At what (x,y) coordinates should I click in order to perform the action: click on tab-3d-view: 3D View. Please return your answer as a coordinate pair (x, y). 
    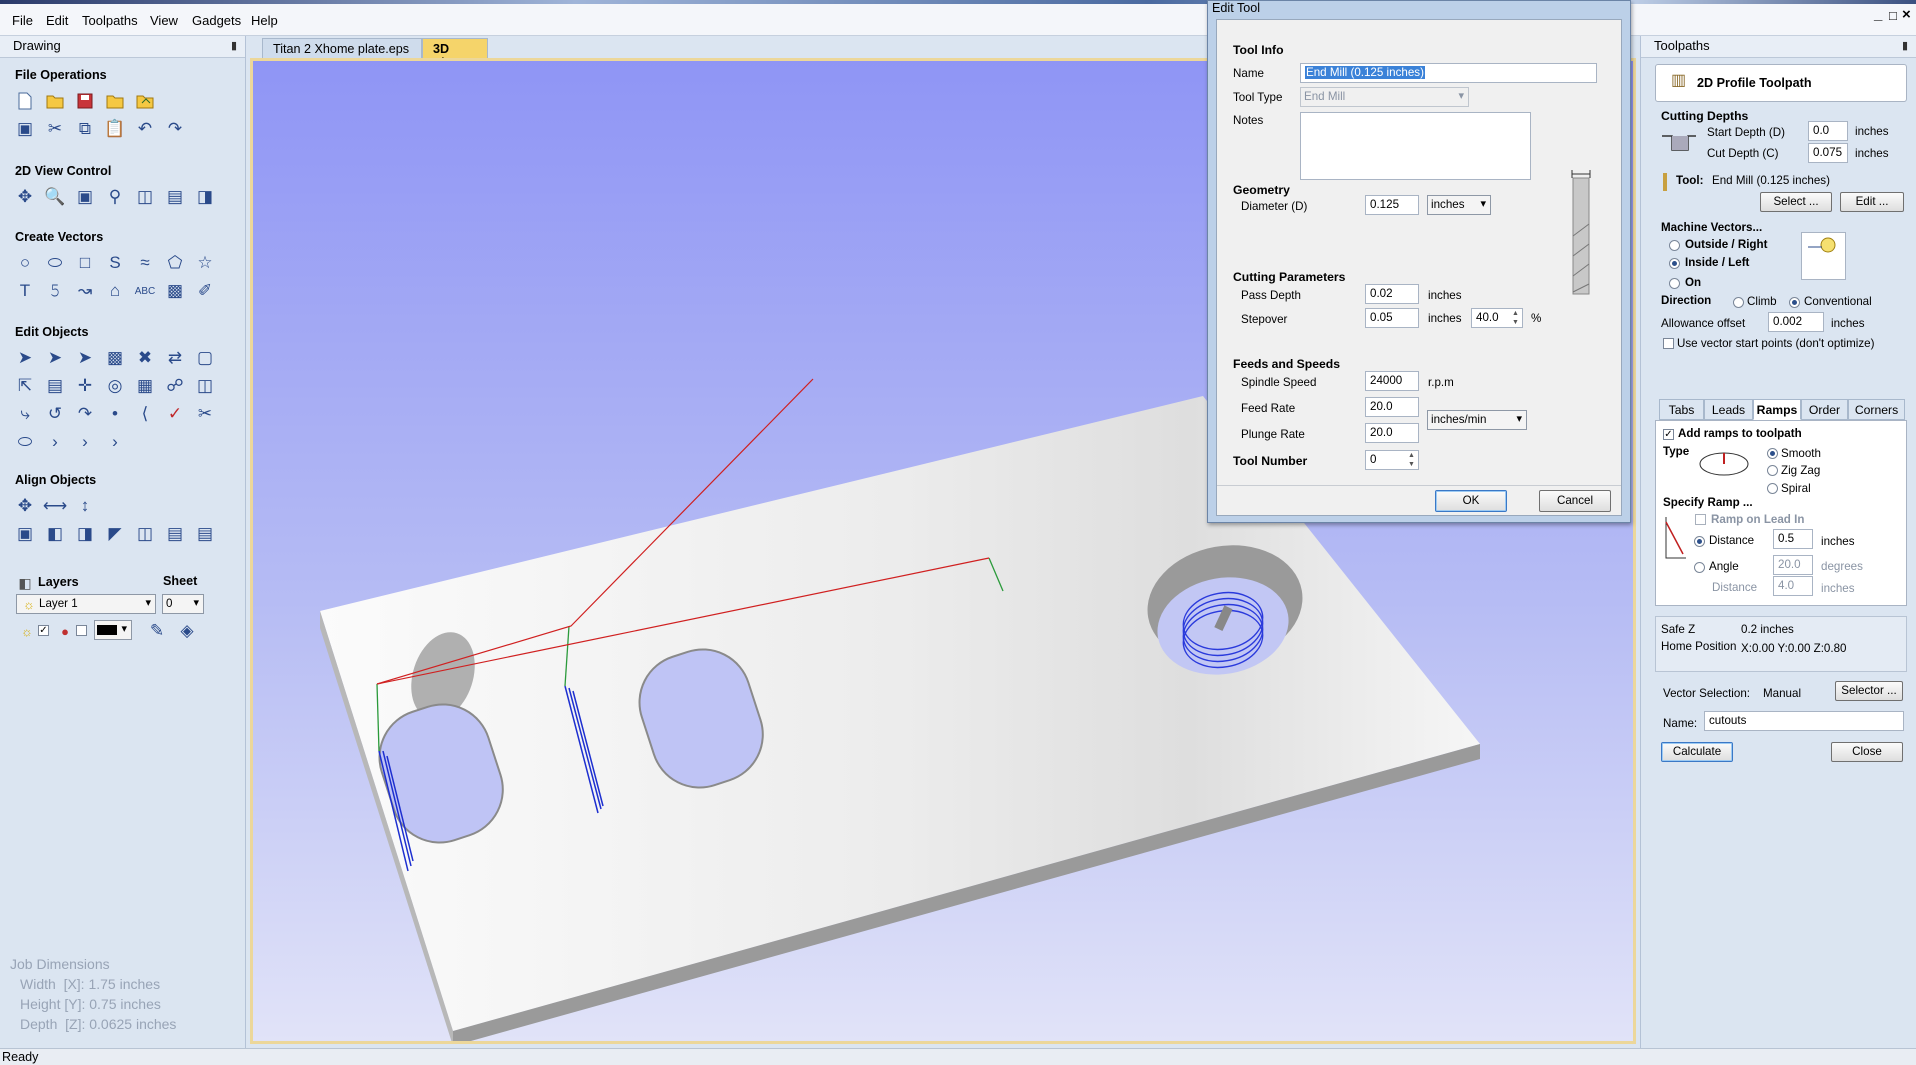
    Looking at the image, I should click on (455, 54).